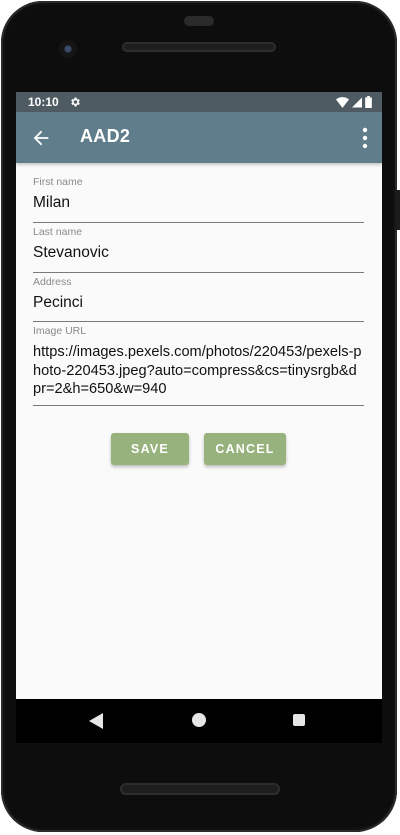 This screenshot has width=400, height=835. What do you see at coordinates (60, 331) in the screenshot?
I see `image-url-label: Image URL` at bounding box center [60, 331].